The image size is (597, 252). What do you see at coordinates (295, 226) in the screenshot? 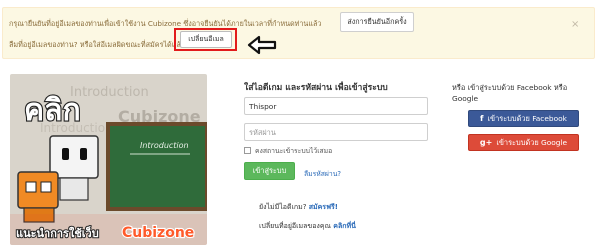
I see `change-email-text: เปลี่ยนที่อยู่อีเมลของคุณ` at bounding box center [295, 226].